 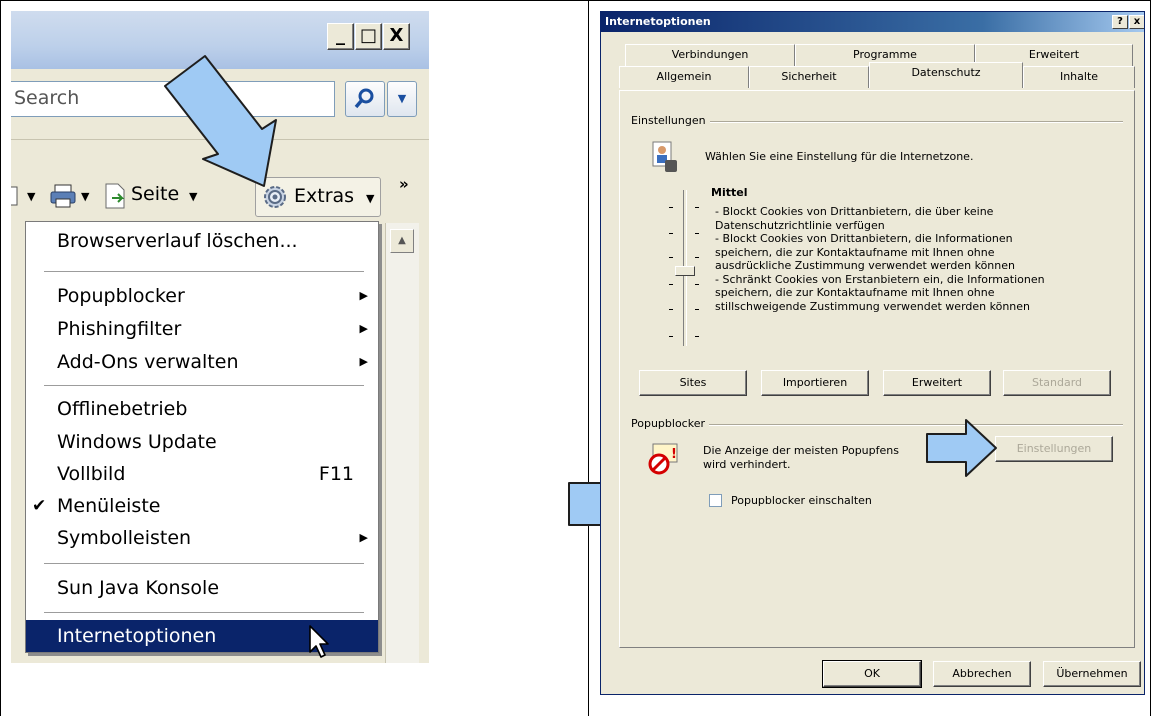 I want to click on search-options-button: ▼, so click(x=402, y=99).